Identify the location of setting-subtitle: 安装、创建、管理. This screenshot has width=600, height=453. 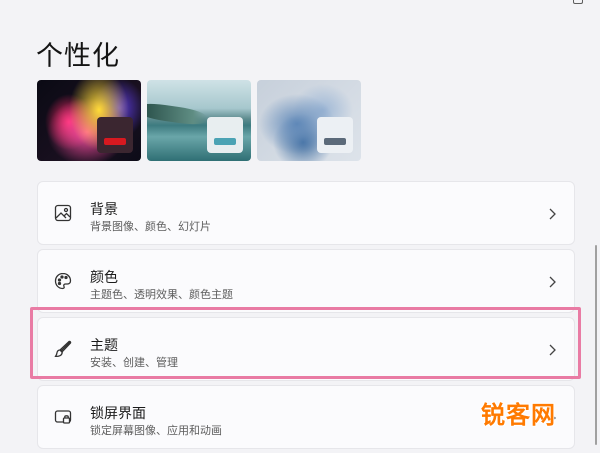
(134, 362).